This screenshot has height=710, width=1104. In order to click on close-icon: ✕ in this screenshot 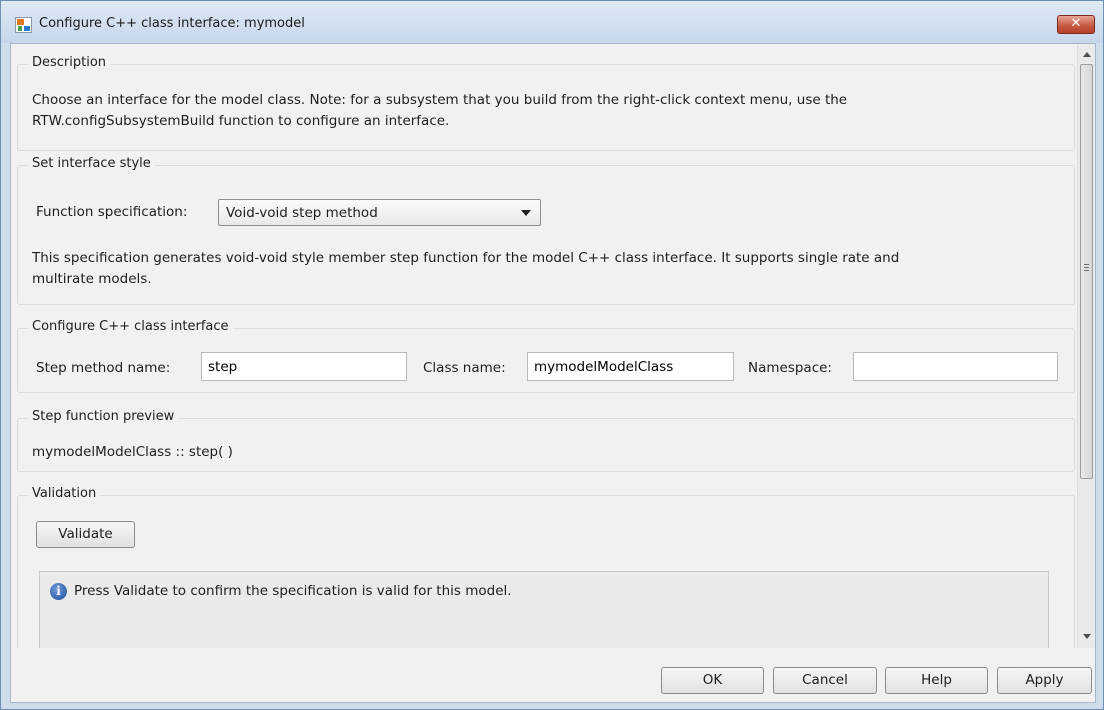, I will do `click(1076, 23)`.